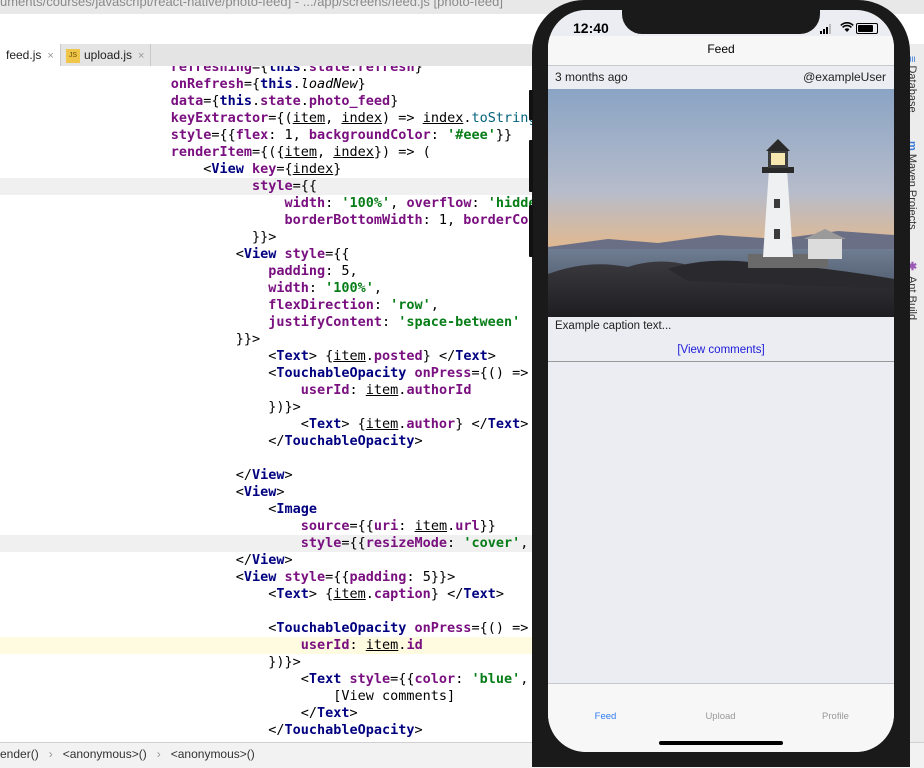 This screenshot has width=924, height=768. Describe the element at coordinates (721, 77) in the screenshot. I see `post-header: 3 months ago @exampleUser` at that location.